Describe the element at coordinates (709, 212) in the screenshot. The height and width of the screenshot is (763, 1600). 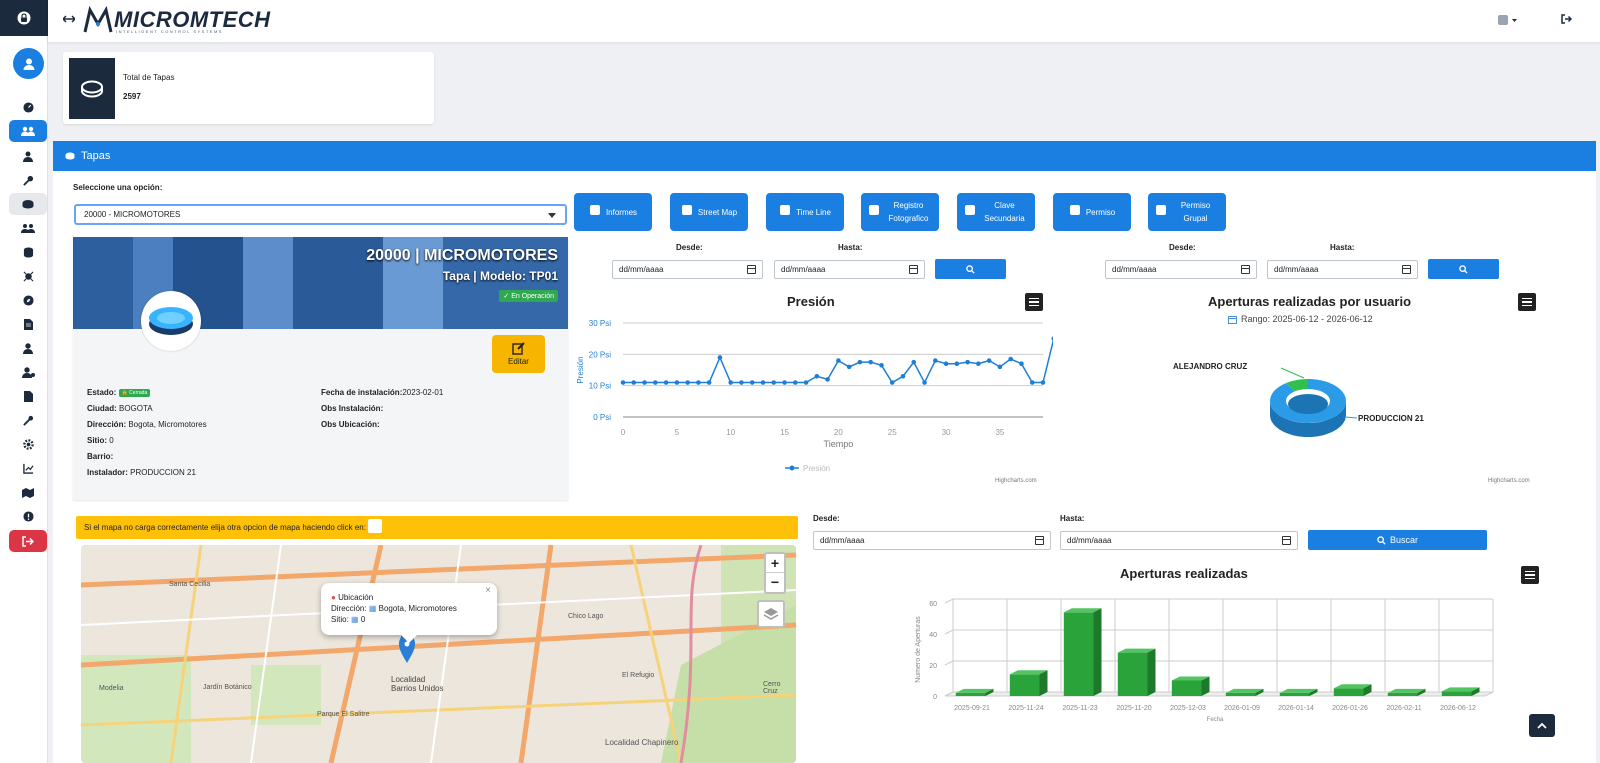
I see `toolbar-button-street-map: Street Map` at that location.